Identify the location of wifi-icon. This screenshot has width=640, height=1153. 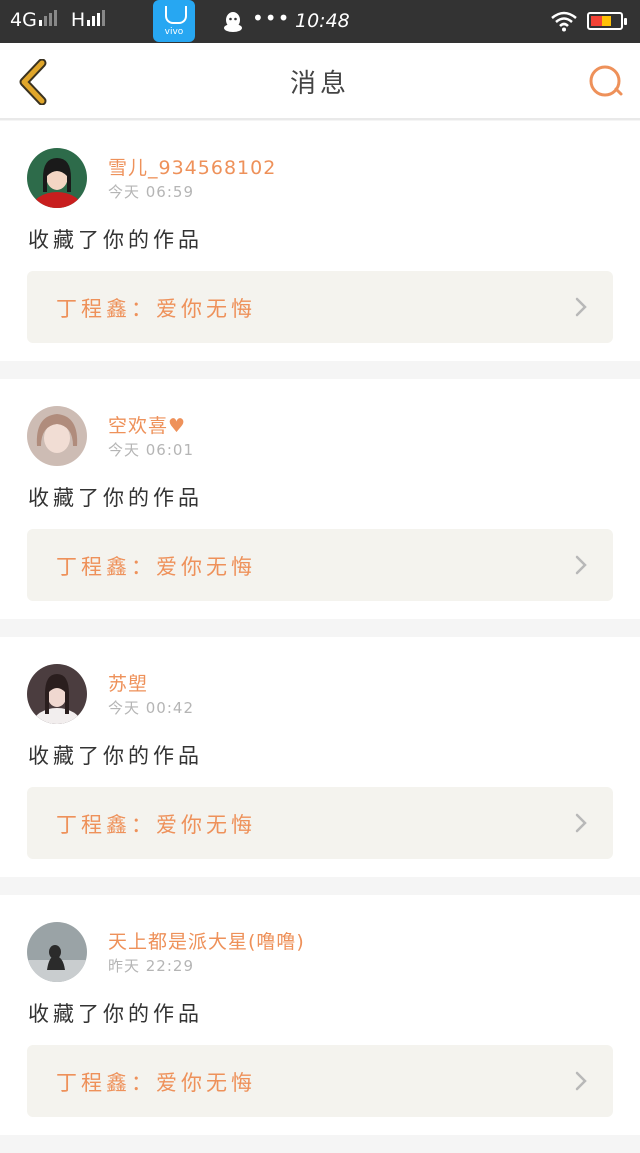
(564, 21).